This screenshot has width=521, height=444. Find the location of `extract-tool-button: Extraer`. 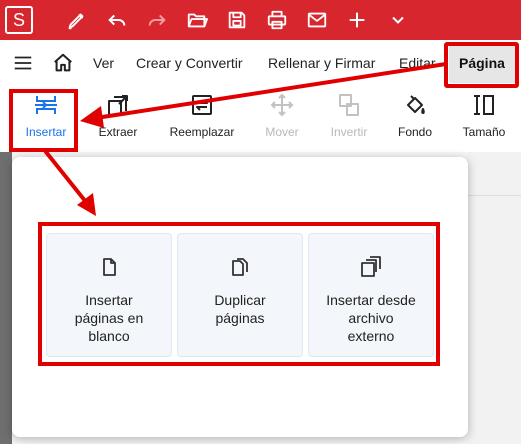

extract-tool-button: Extraer is located at coordinates (118, 118).